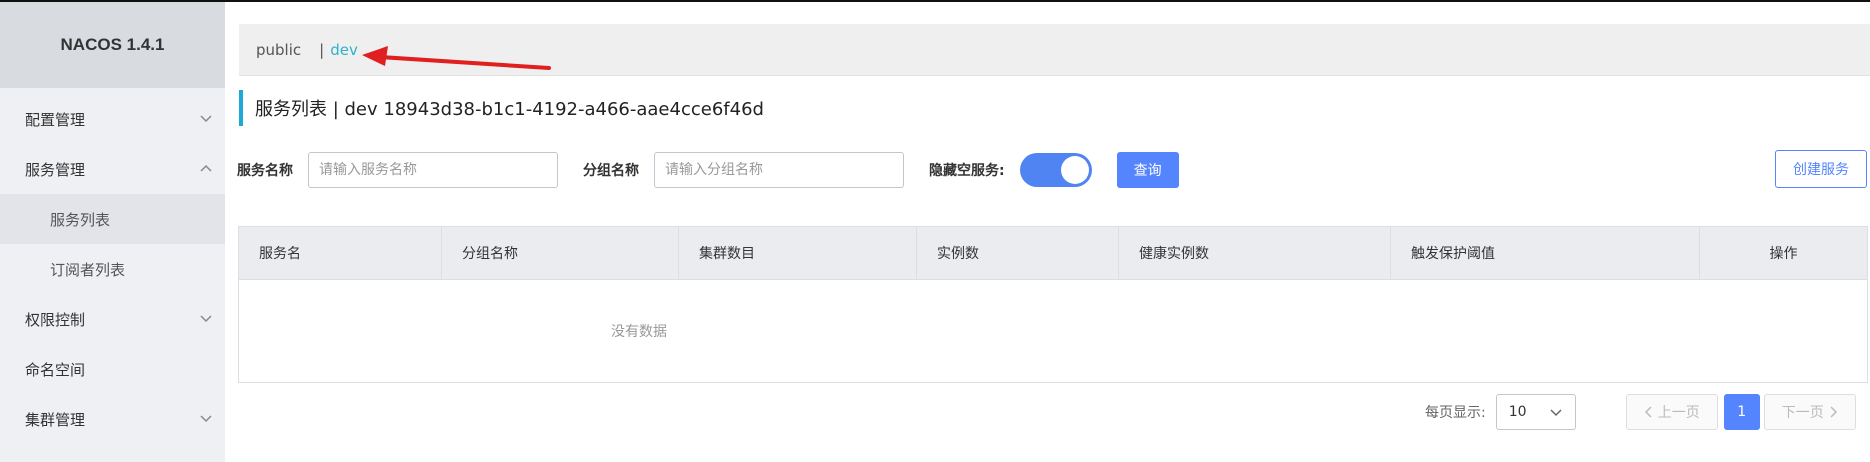 Image resolution: width=1870 pixels, height=462 pixels. What do you see at coordinates (1802, 413) in the screenshot?
I see `next-page-label: 下一页` at bounding box center [1802, 413].